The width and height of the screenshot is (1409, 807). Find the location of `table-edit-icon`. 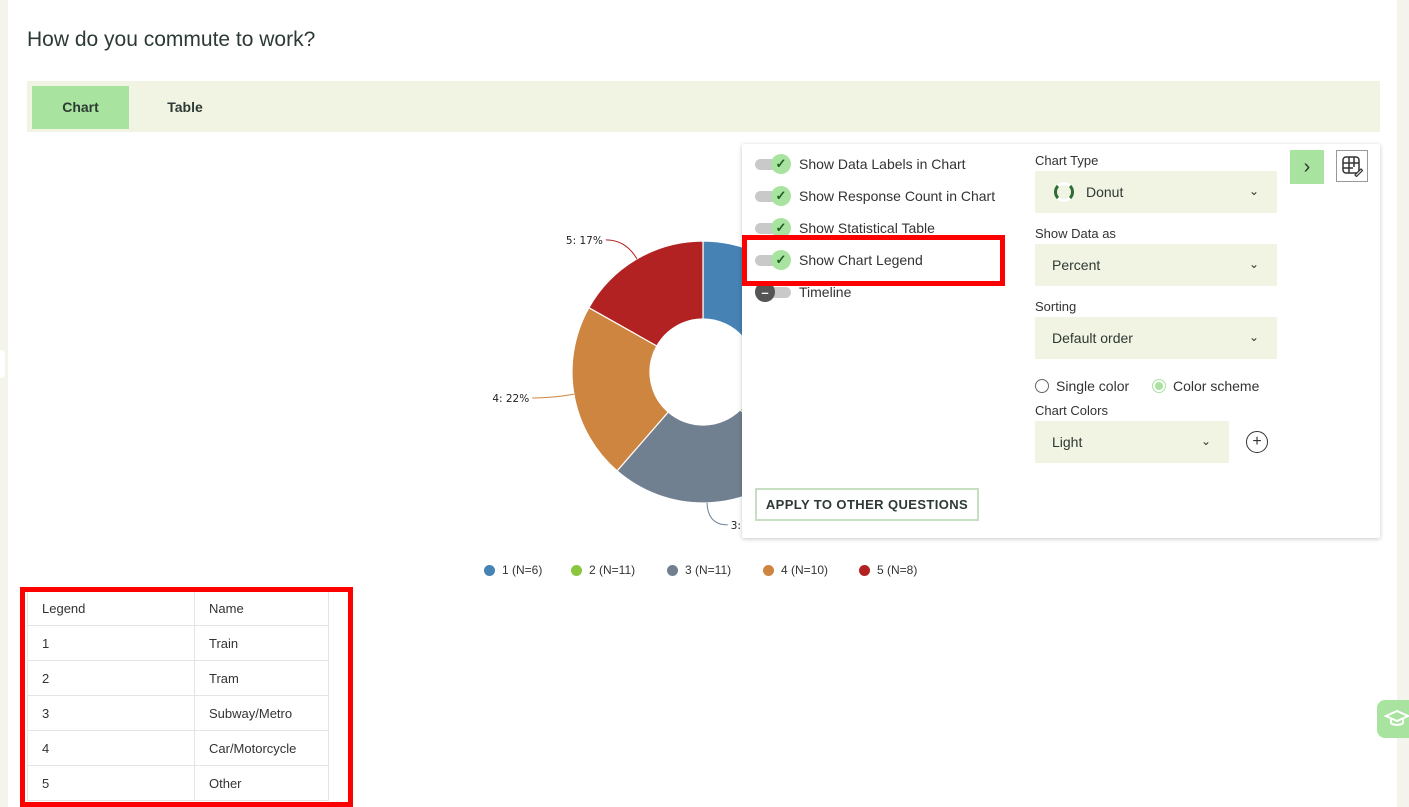

table-edit-icon is located at coordinates (1352, 166).